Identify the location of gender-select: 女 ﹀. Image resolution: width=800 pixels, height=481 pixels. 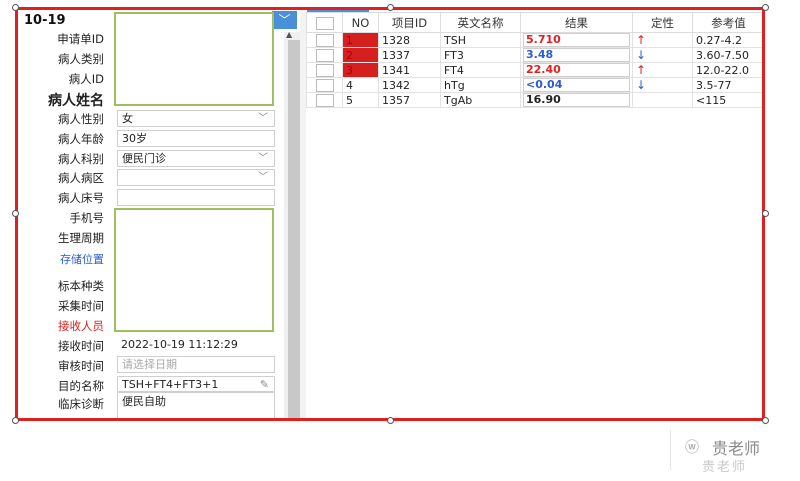
(196, 118).